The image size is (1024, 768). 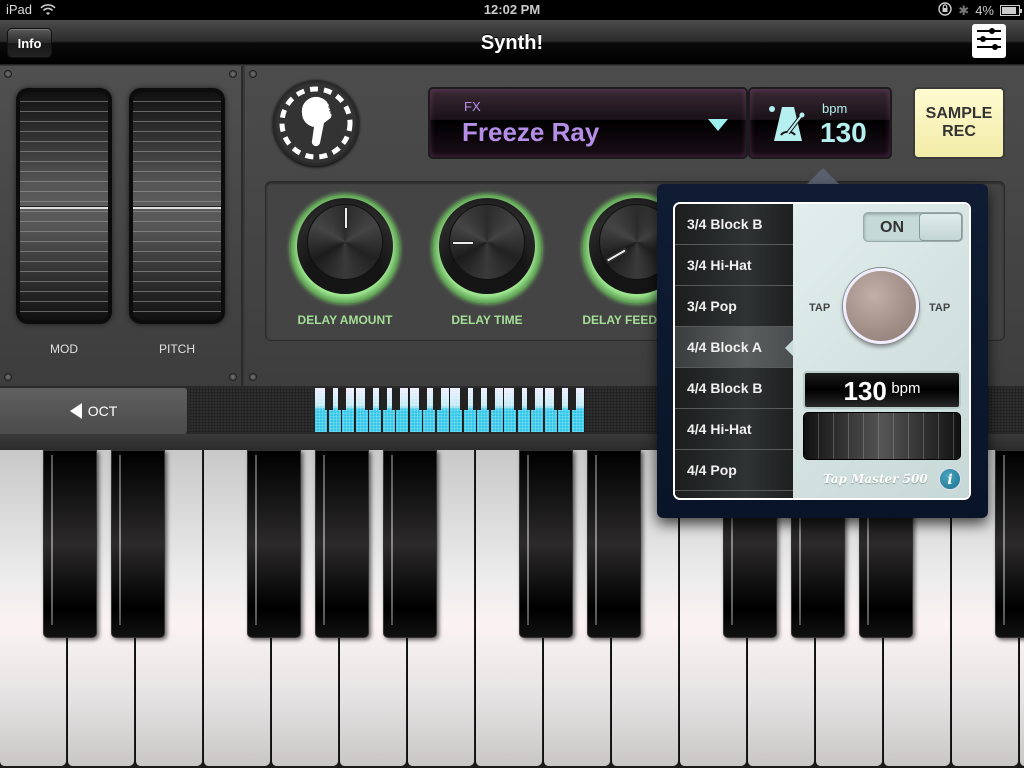 I want to click on toggle-label: ON, so click(x=892, y=227).